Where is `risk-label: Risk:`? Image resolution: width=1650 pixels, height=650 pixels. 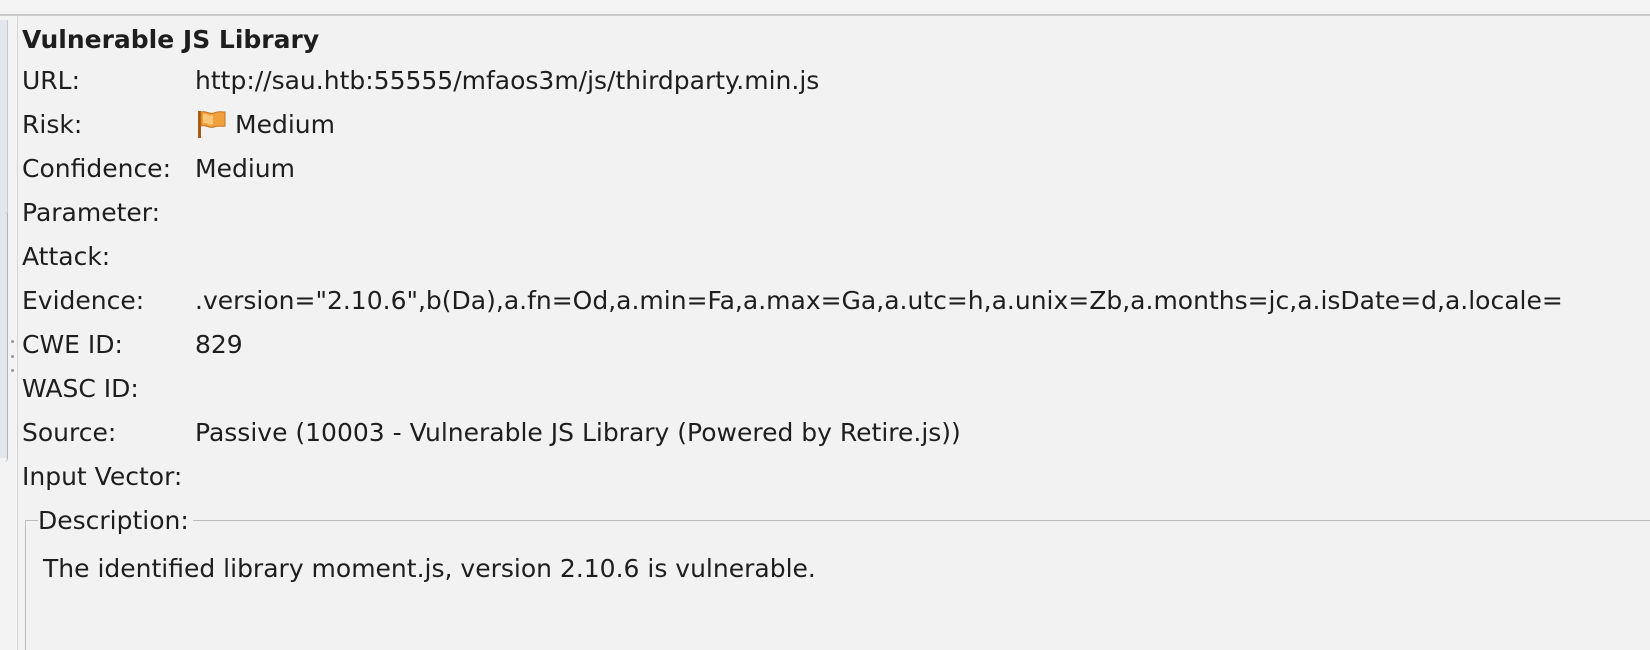 risk-label: Risk: is located at coordinates (52, 124).